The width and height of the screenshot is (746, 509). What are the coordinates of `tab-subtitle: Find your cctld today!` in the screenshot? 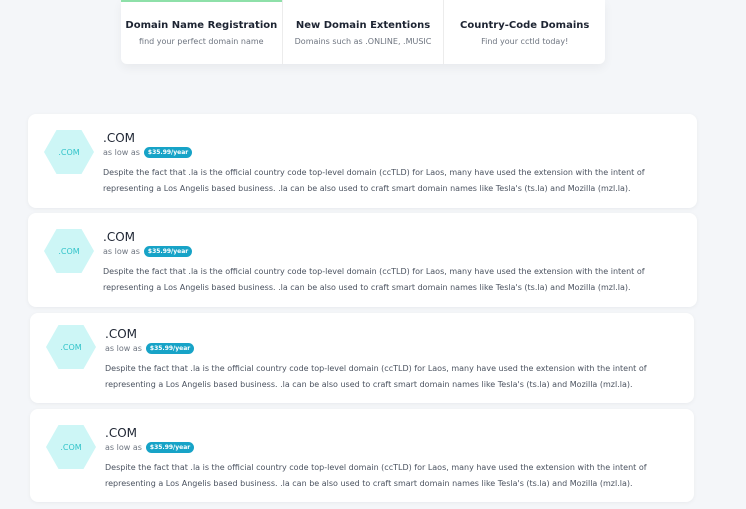 It's located at (525, 41).